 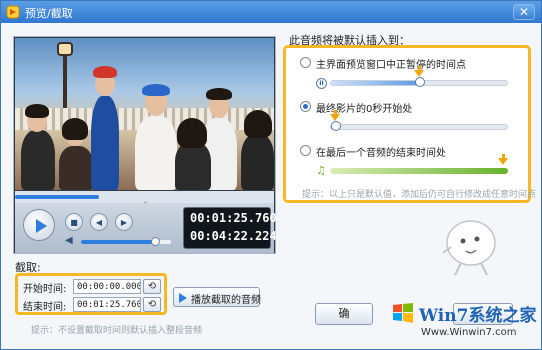 What do you see at coordinates (226, 300) in the screenshot?
I see `play-clip-label: 播放截取的音频` at bounding box center [226, 300].